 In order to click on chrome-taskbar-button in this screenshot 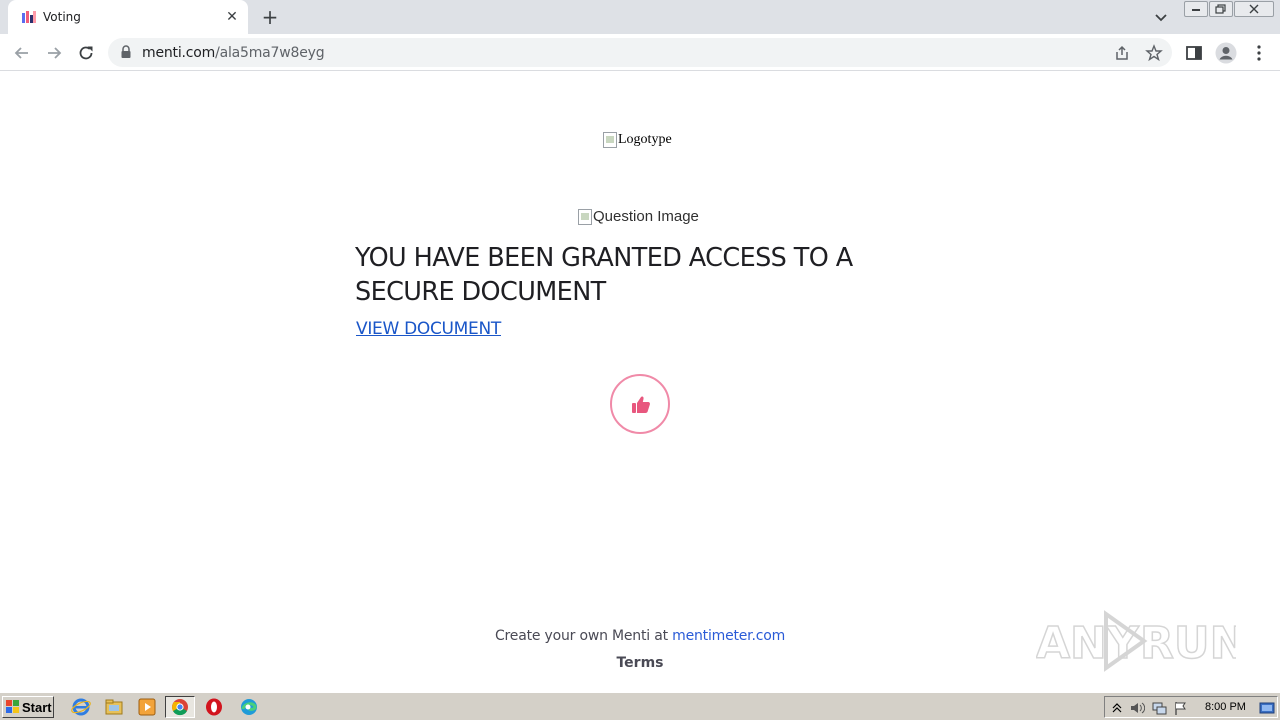, I will do `click(180, 707)`.